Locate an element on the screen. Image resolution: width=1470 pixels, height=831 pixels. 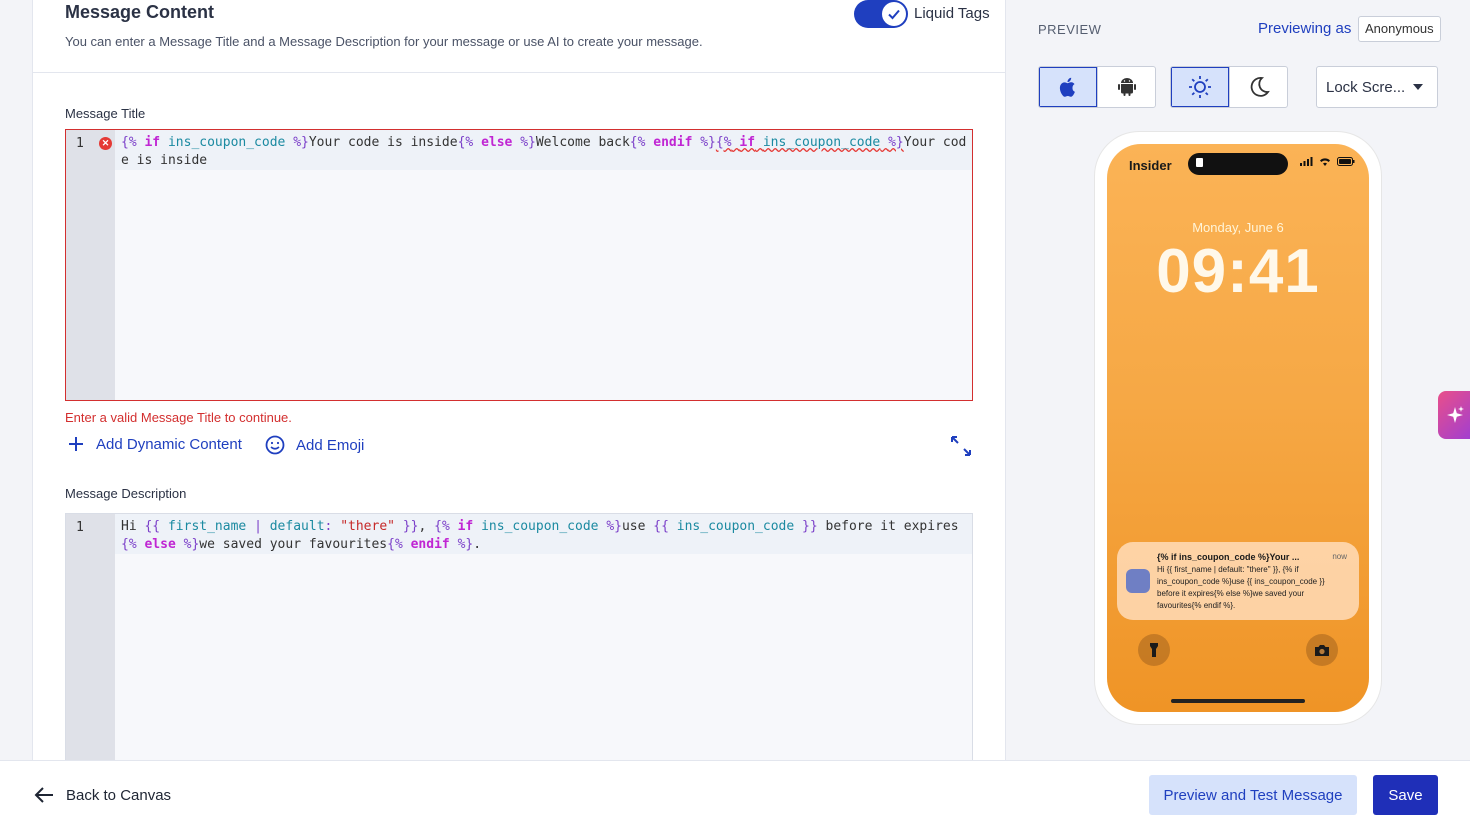
carrier-label: Insider is located at coordinates (1150, 165).